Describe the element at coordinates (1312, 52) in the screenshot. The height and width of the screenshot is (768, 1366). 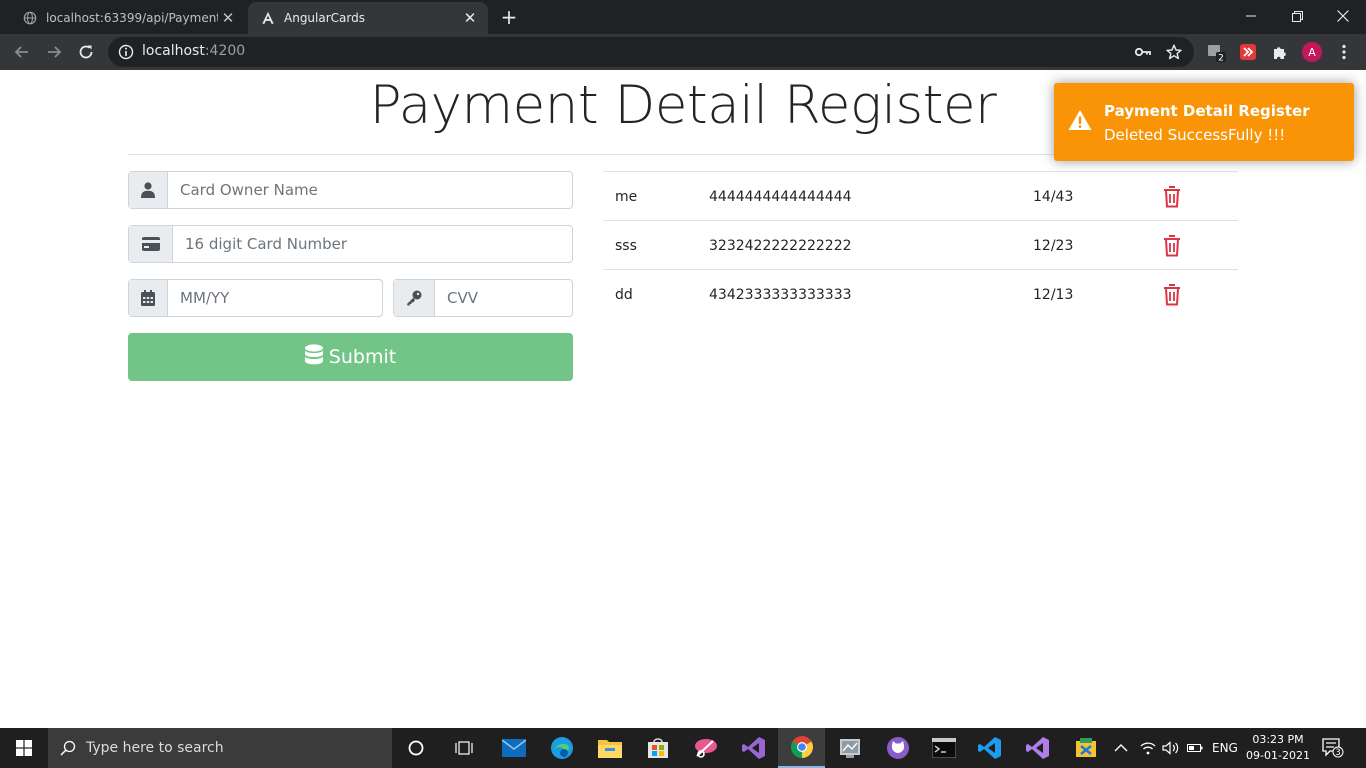
I see `profile-avatar: A` at that location.